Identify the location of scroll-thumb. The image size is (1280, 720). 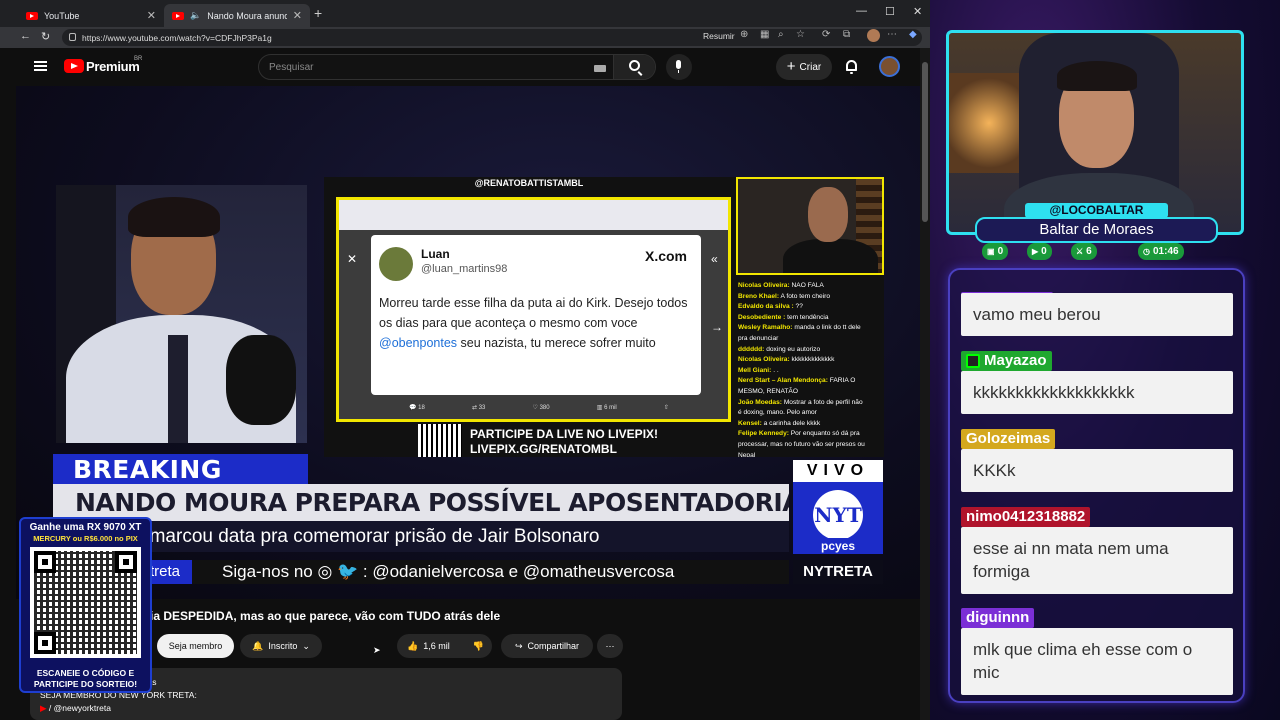
(925, 142).